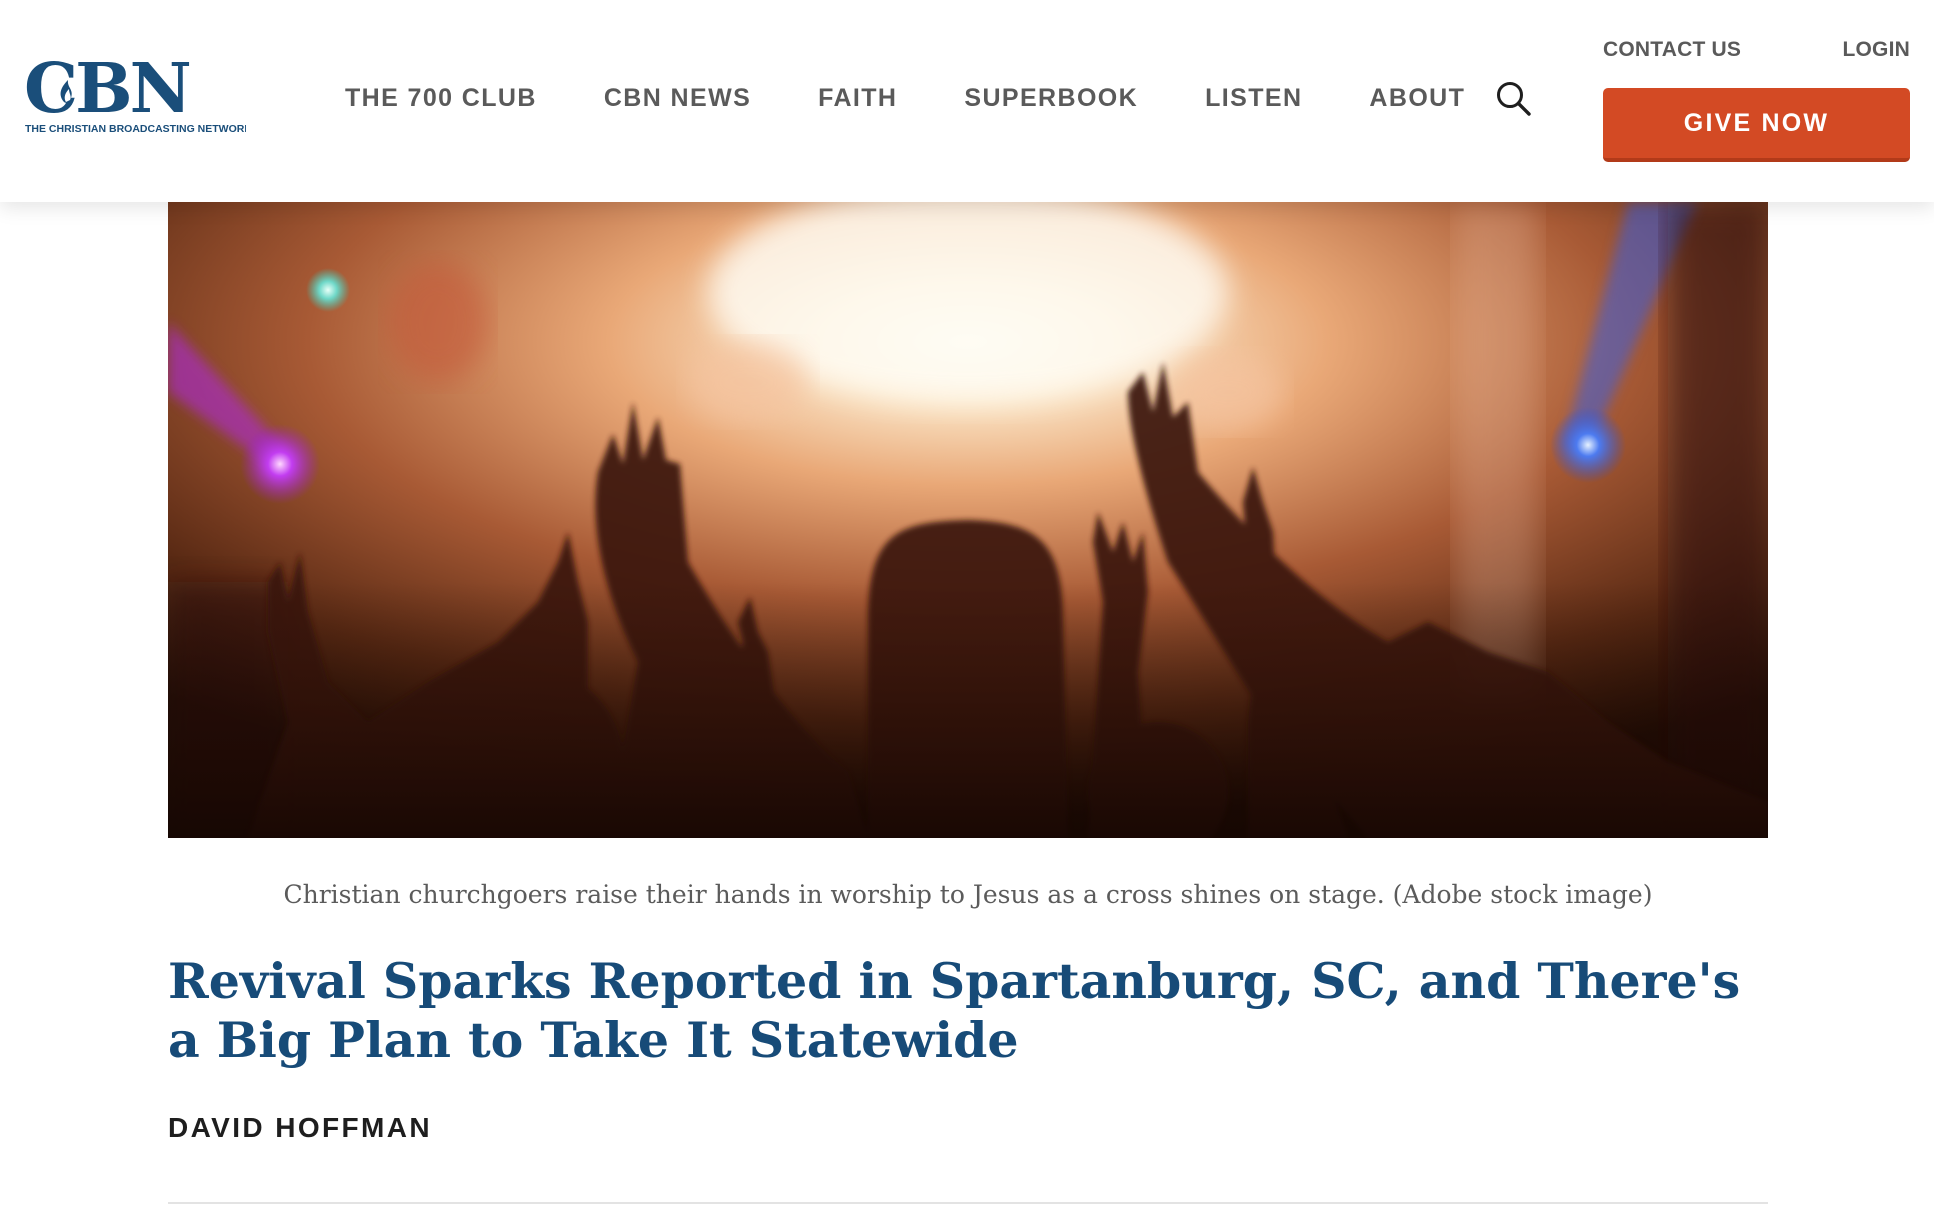 Image resolution: width=1934 pixels, height=1228 pixels. I want to click on nav-faith: FAITH, so click(857, 98).